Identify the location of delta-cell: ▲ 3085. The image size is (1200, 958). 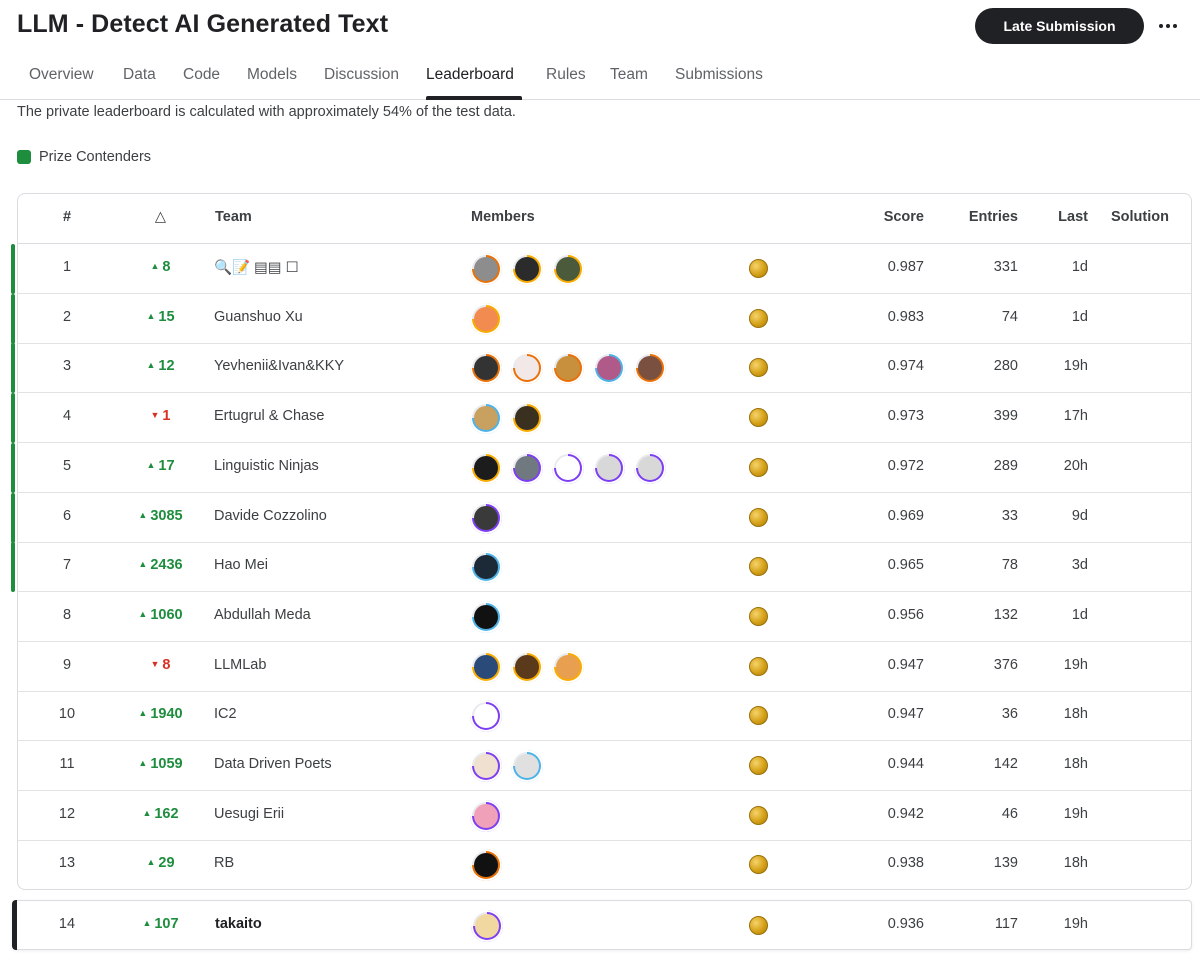
(160, 516).